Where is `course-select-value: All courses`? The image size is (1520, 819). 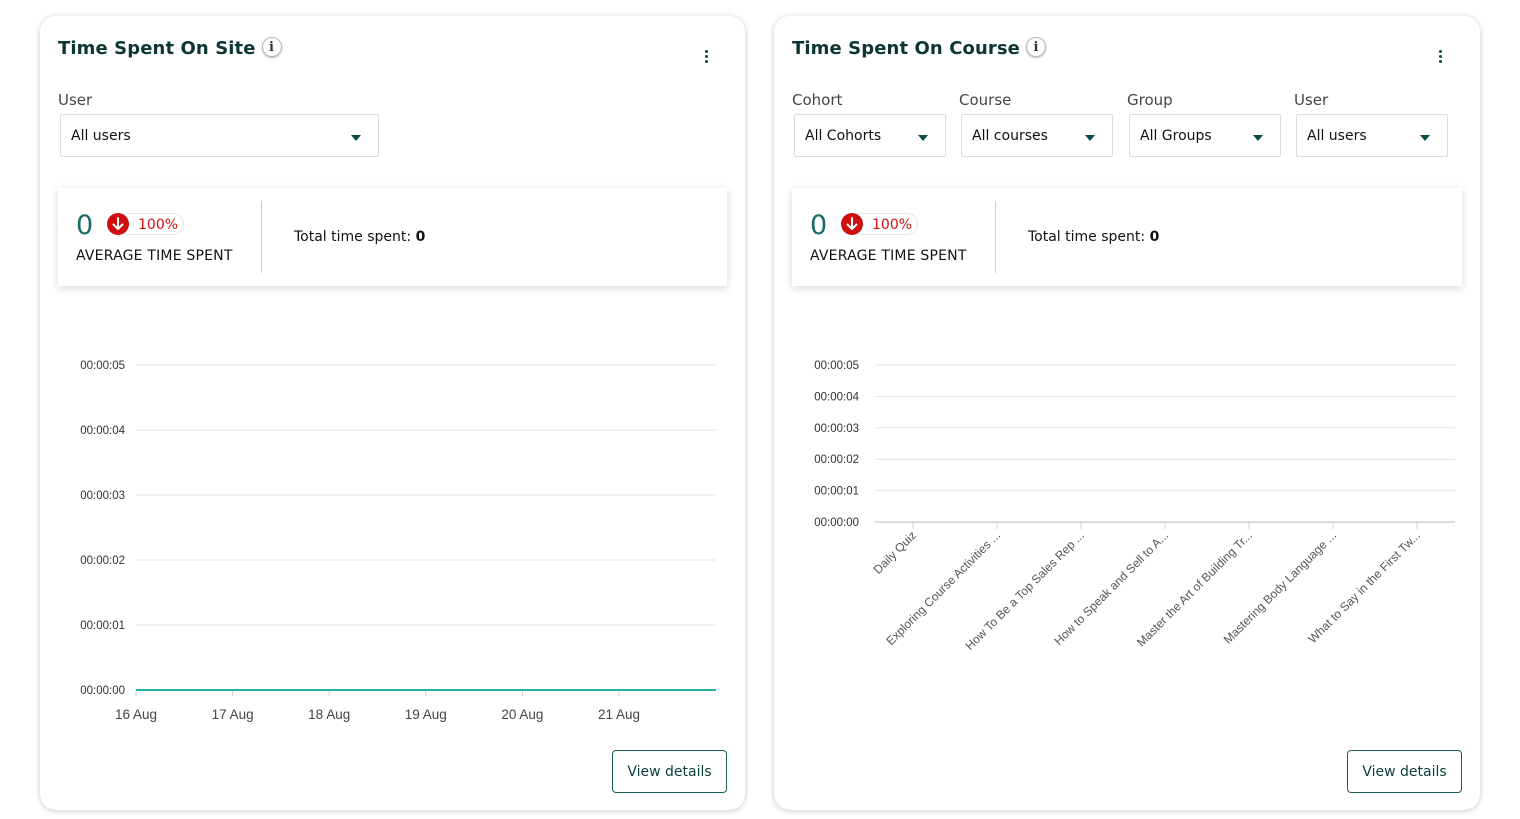
course-select-value: All courses is located at coordinates (1010, 136).